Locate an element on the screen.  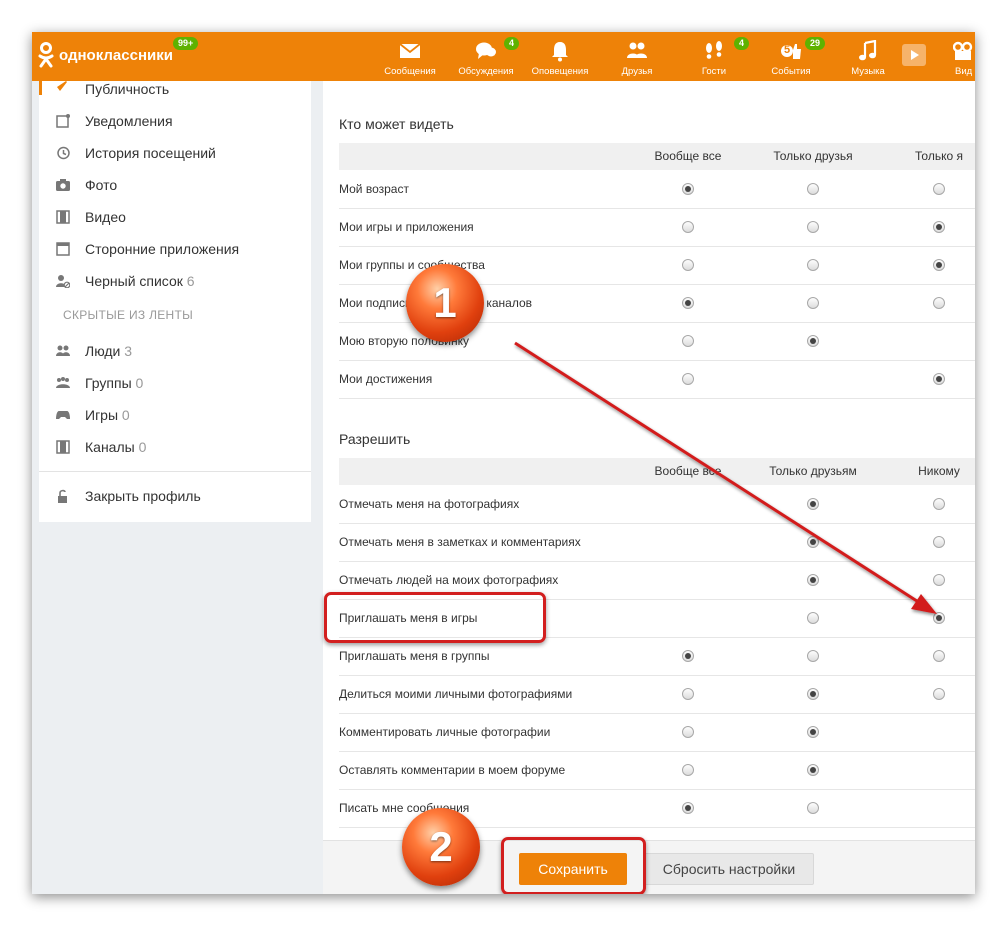
sidebar-item-notifications: Уведомления is located at coordinates (175, 121).